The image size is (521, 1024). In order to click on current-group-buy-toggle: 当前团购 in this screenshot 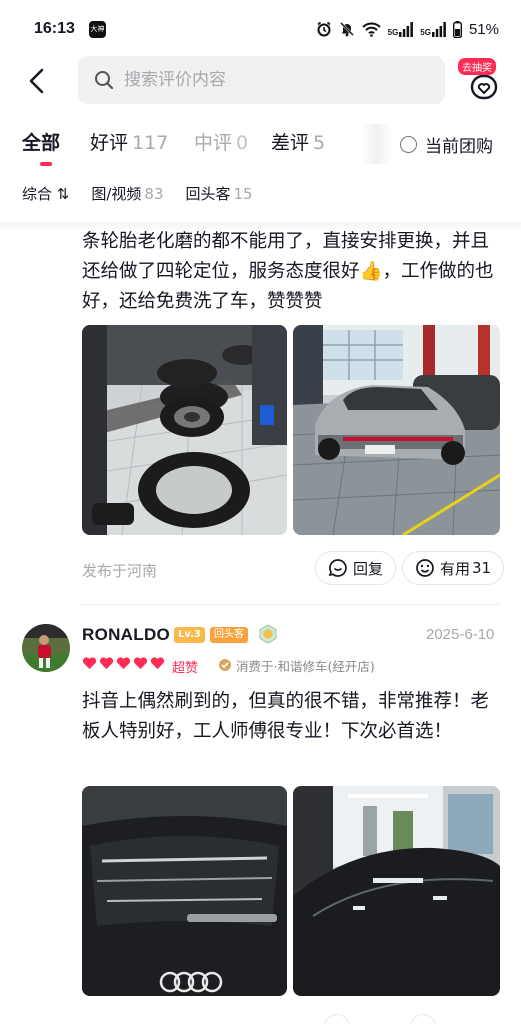, I will do `click(446, 144)`.